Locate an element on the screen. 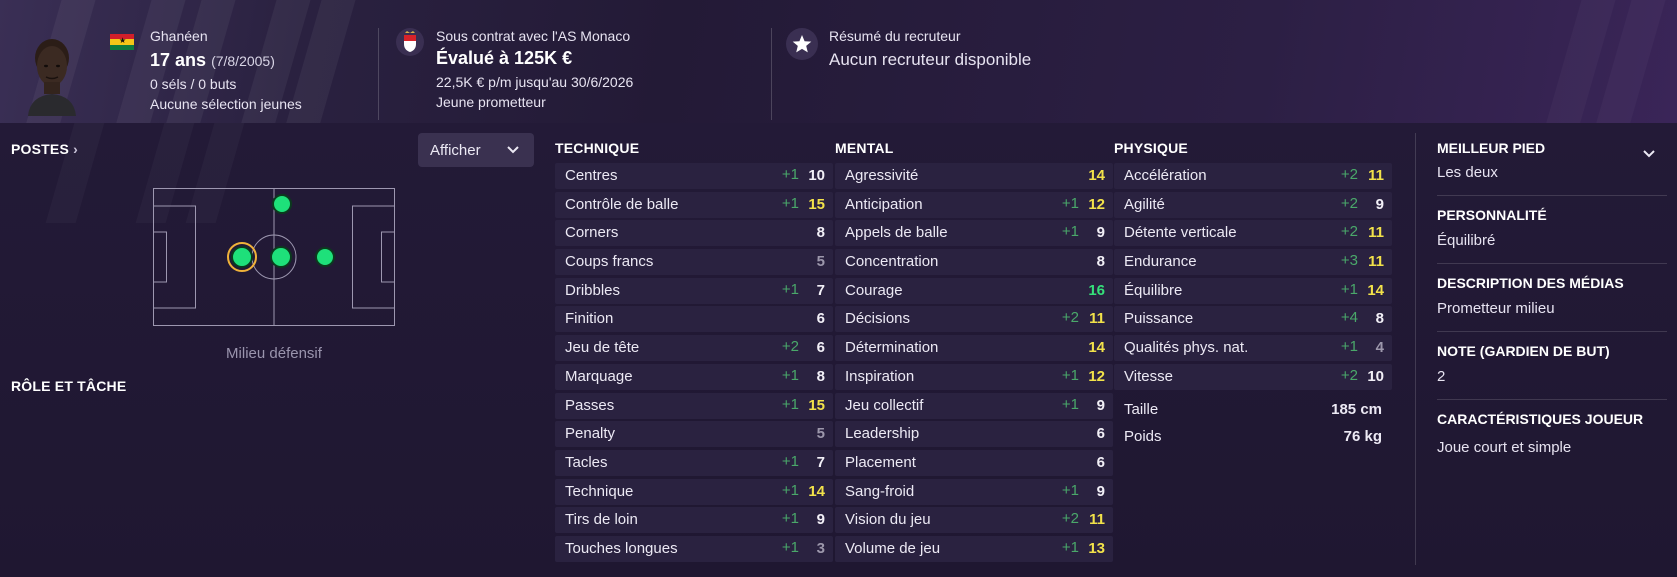 This screenshot has width=1677, height=577. attribute-name: Détente verticale is located at coordinates (1180, 233).